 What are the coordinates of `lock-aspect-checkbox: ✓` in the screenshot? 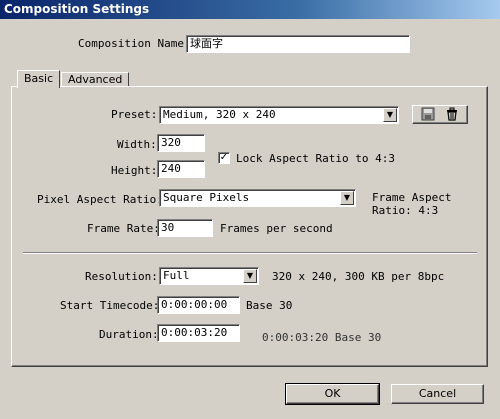 It's located at (224, 158).